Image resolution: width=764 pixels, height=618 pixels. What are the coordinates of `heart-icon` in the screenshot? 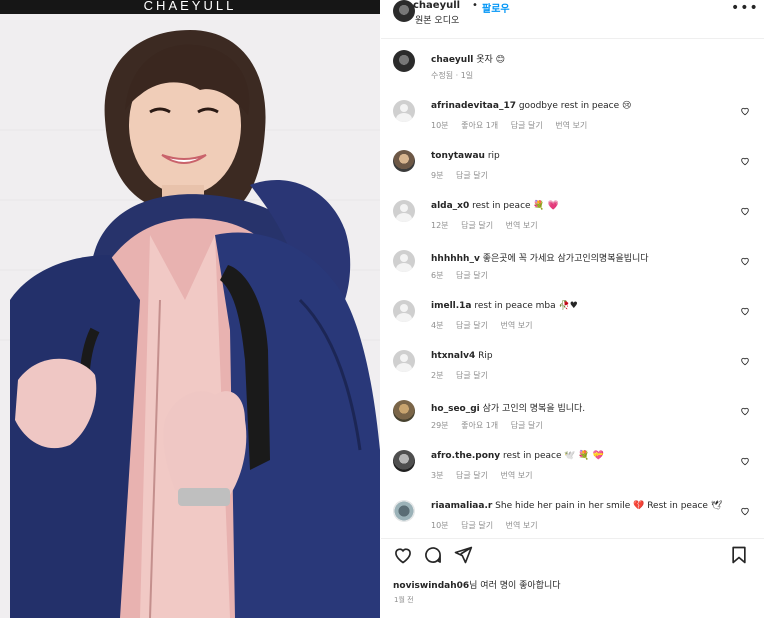 It's located at (403, 555).